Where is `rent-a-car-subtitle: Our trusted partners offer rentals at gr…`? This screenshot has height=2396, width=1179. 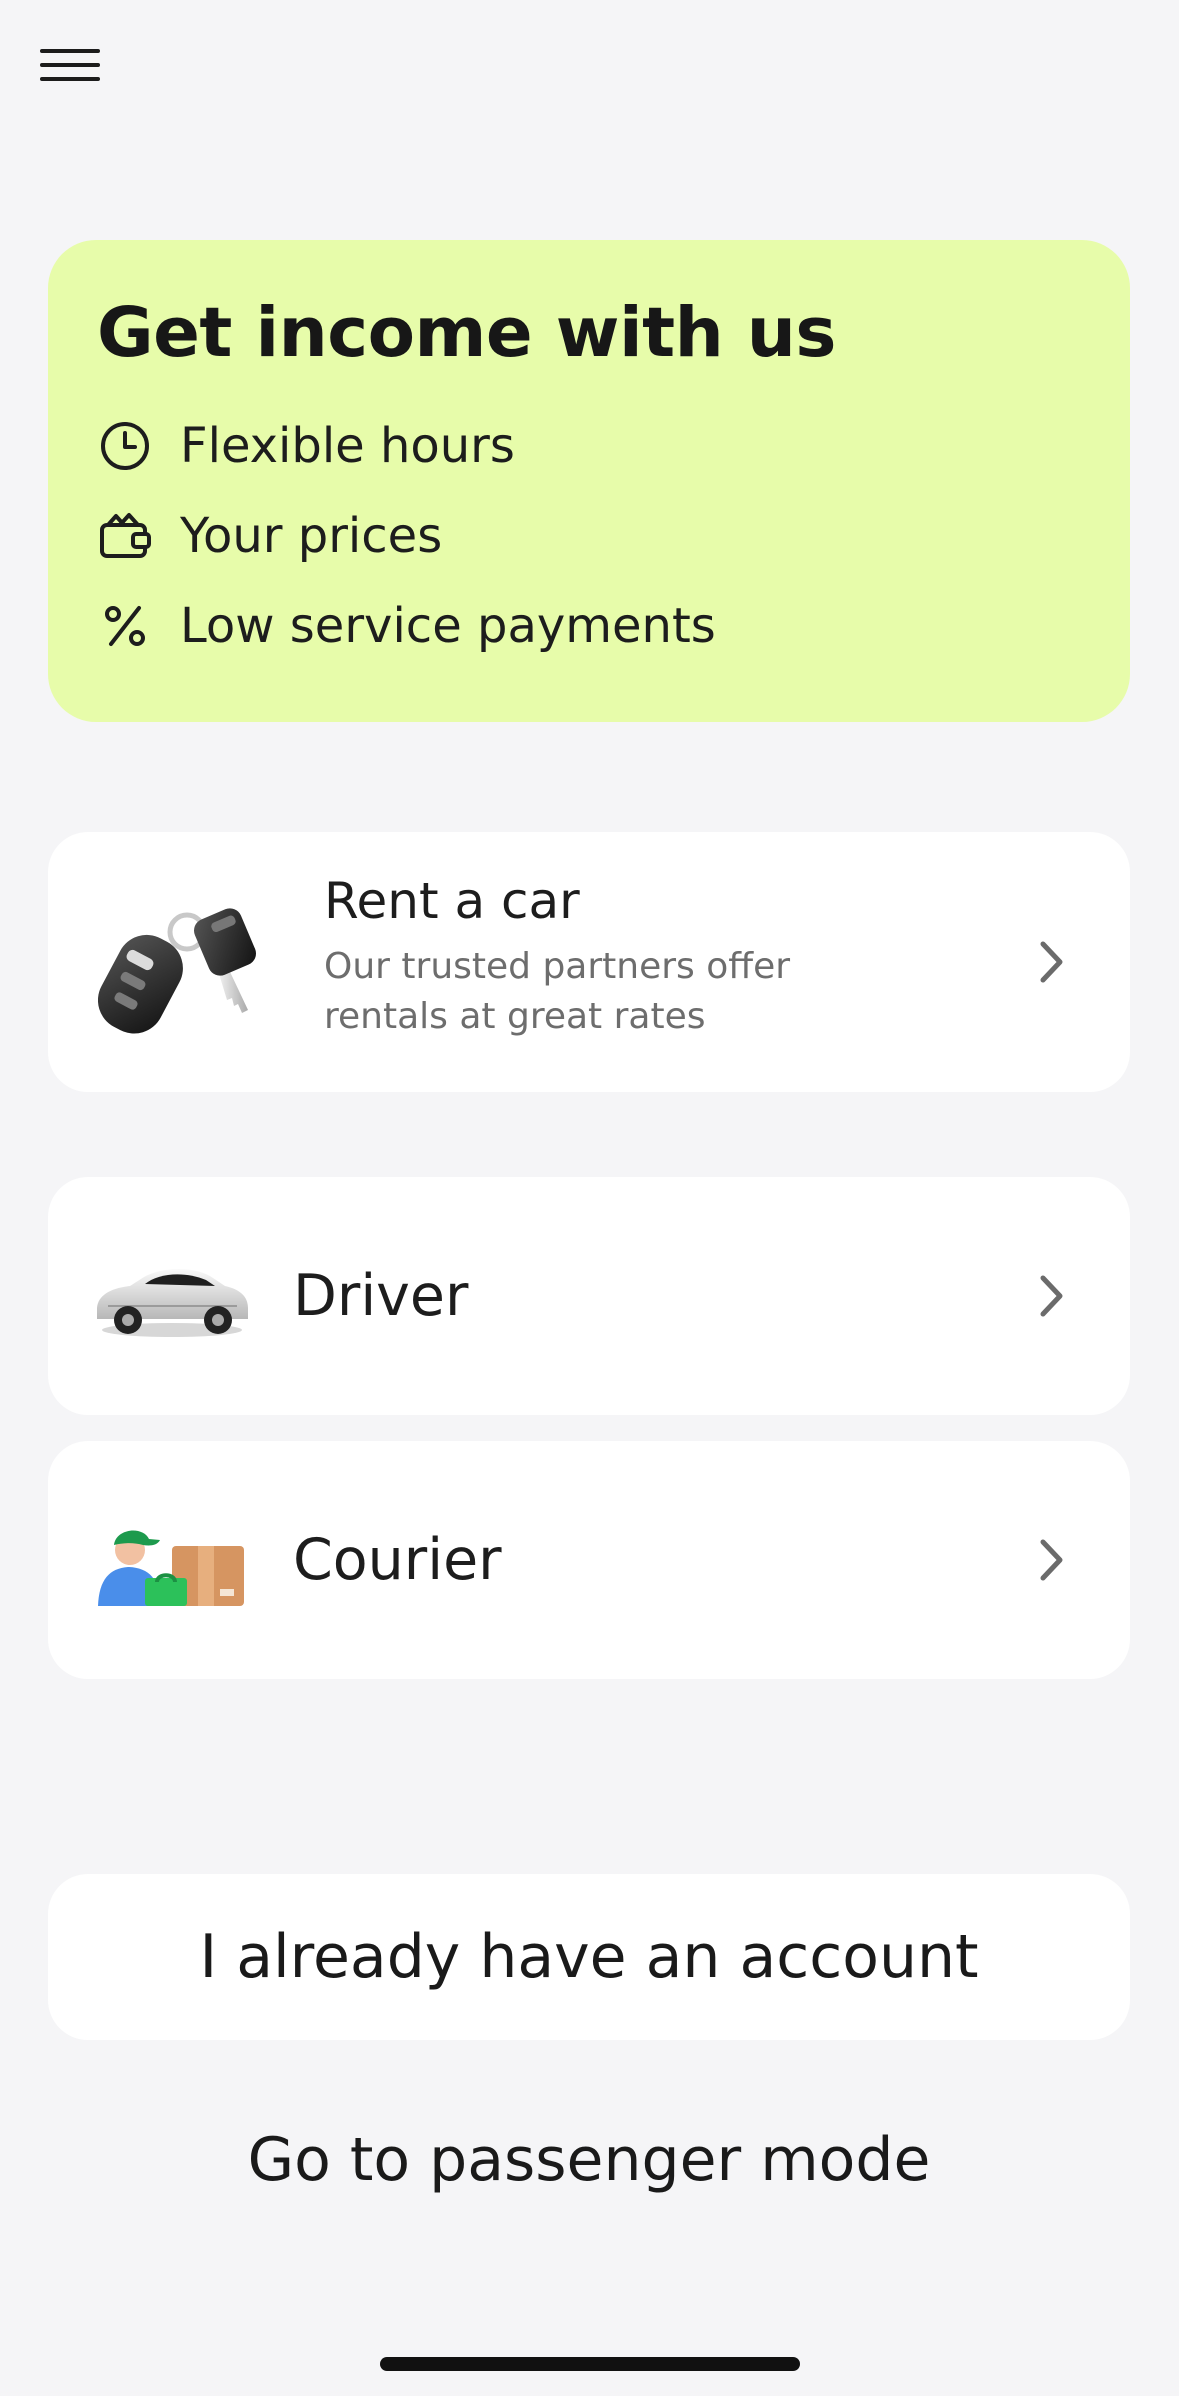
rent-a-car-subtitle: Our trusted partners offer rentals at gr… is located at coordinates (557, 991).